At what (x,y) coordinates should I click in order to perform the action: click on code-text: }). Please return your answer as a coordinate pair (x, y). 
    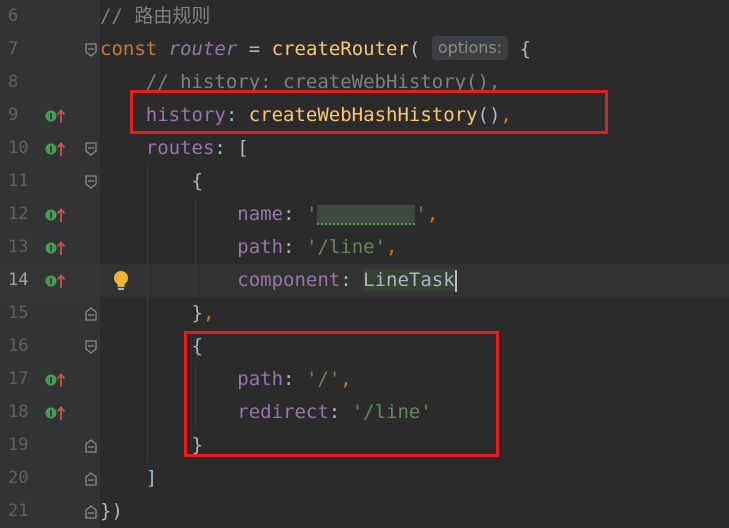
    Looking at the image, I should click on (111, 511).